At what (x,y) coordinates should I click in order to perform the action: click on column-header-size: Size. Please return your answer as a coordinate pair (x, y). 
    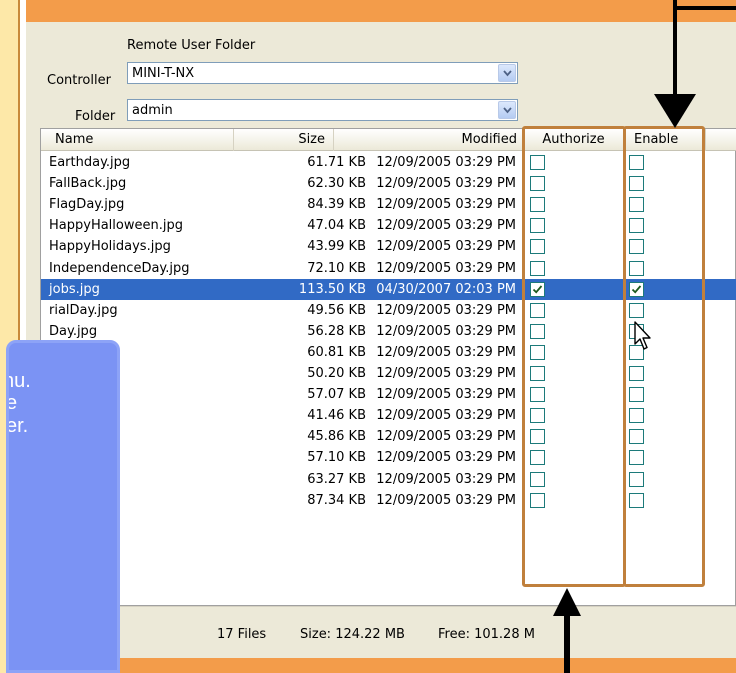
    Looking at the image, I should click on (284, 140).